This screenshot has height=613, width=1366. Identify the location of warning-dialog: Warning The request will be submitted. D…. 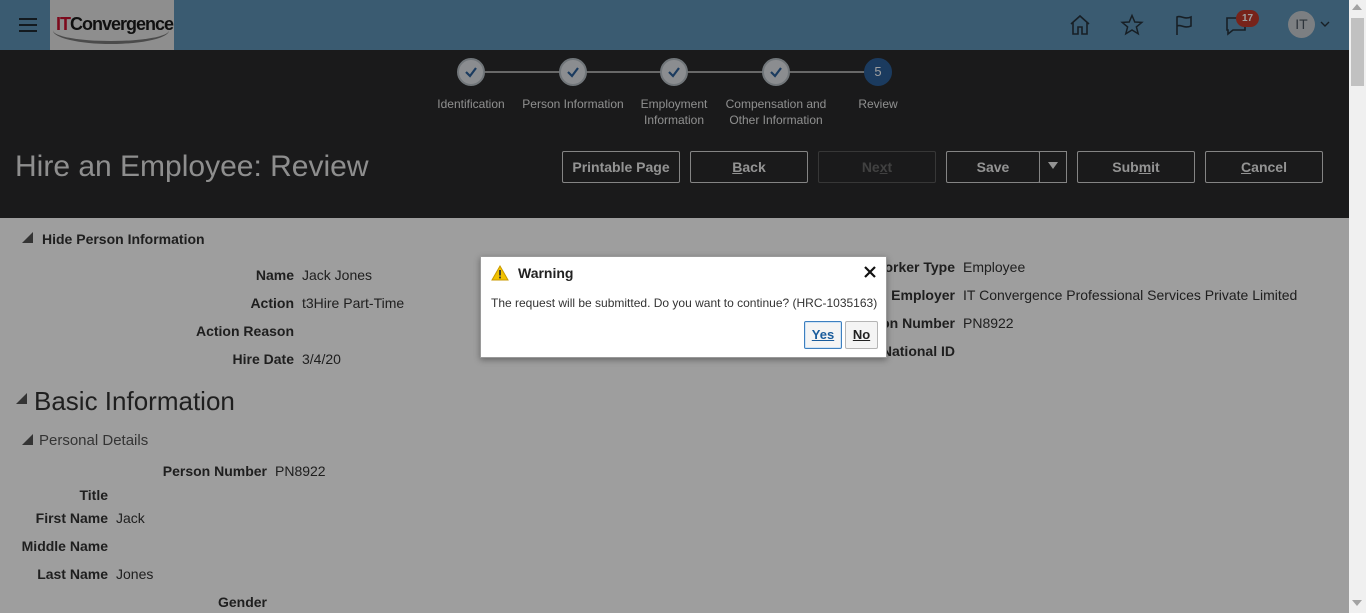
(683, 307).